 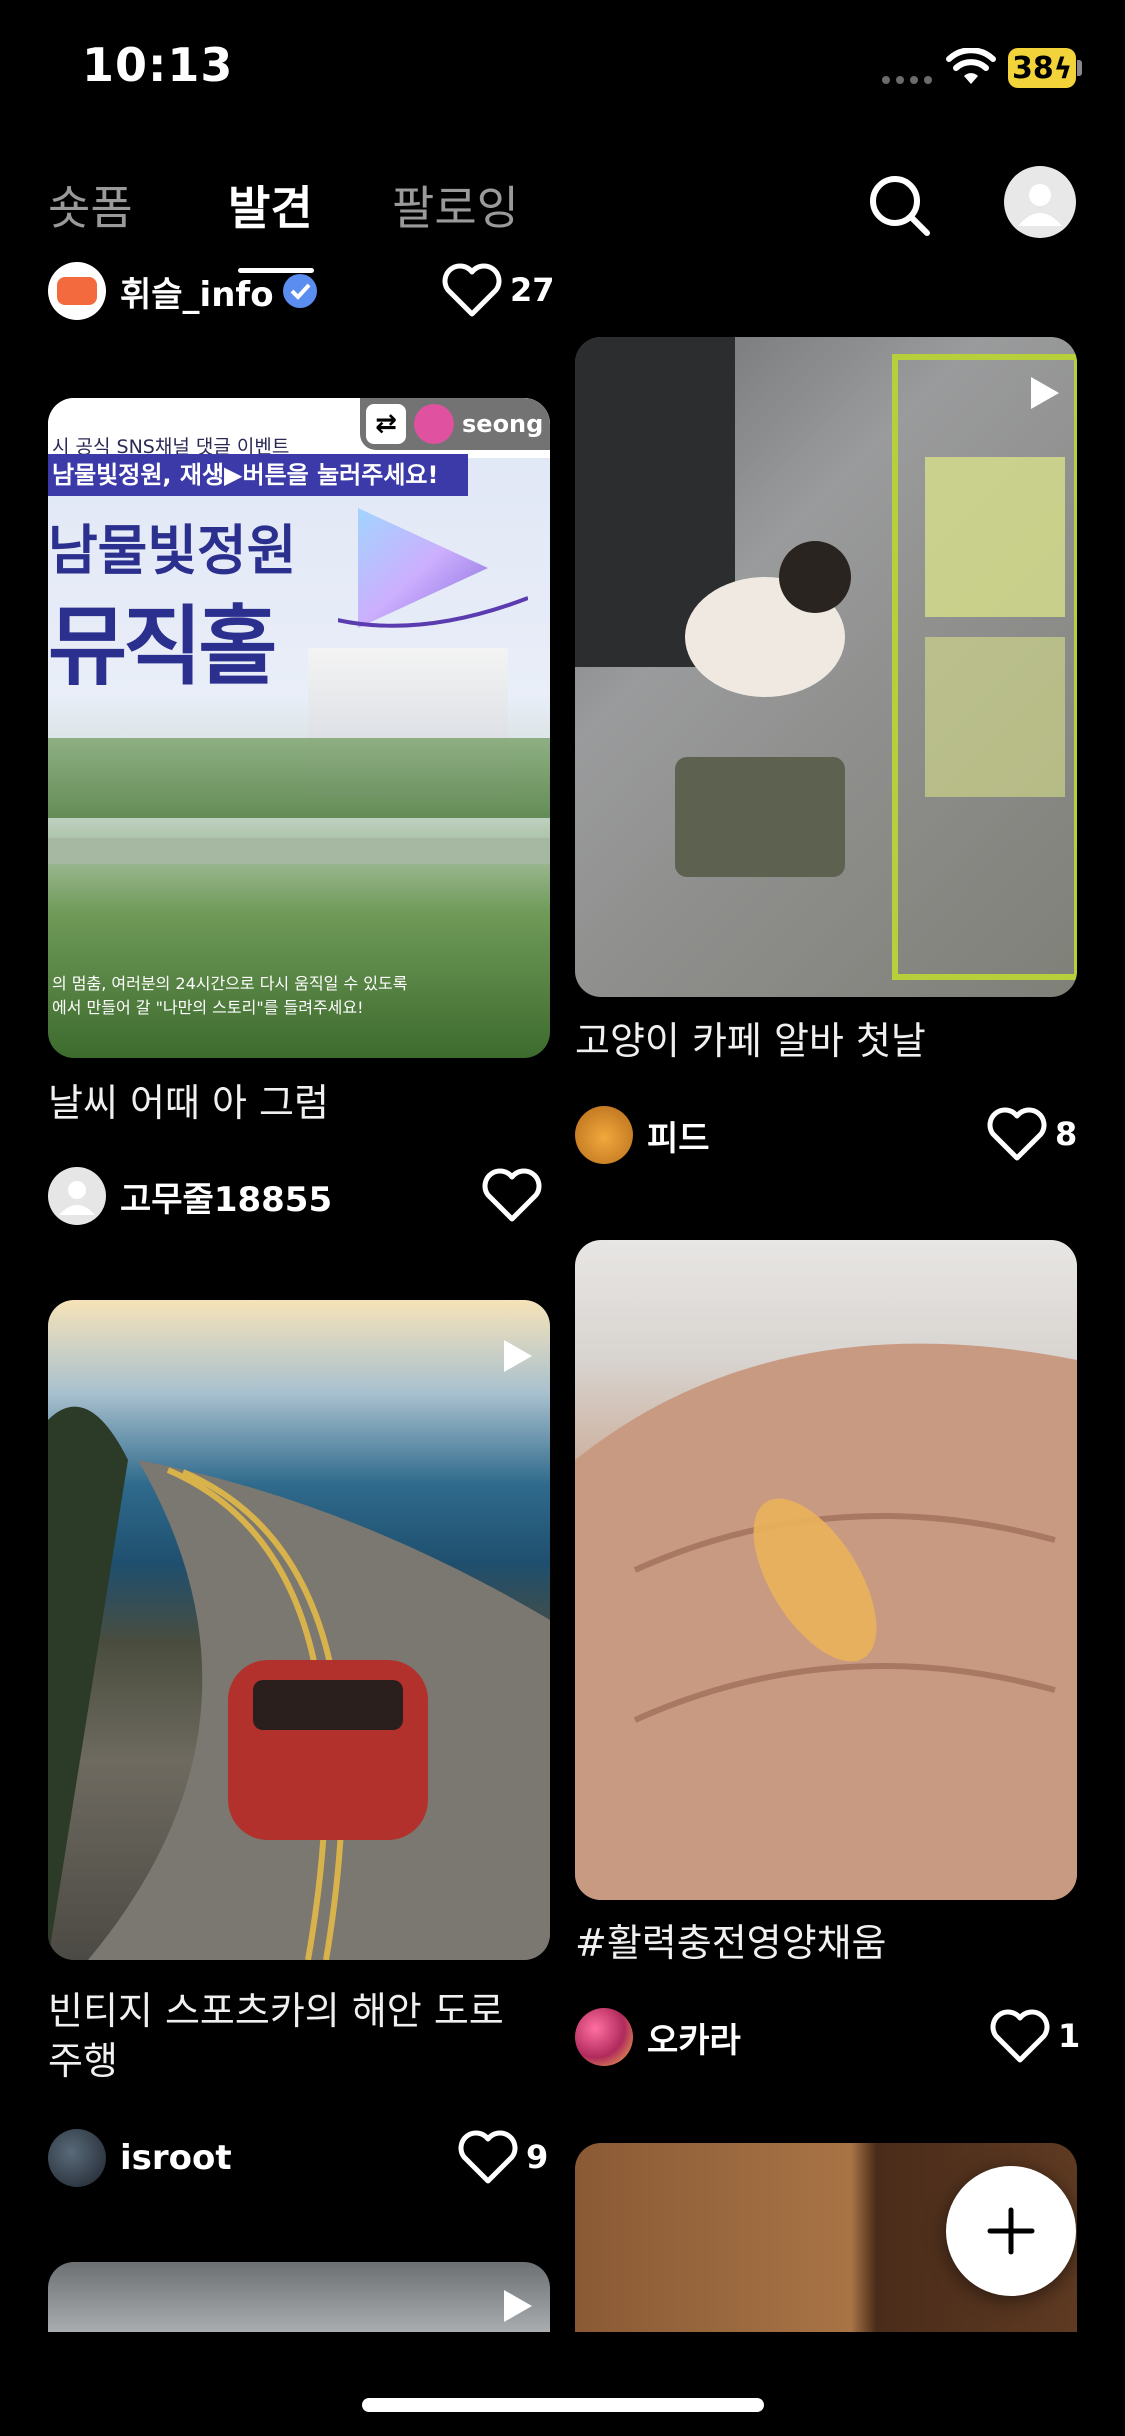 What do you see at coordinates (162, 647) in the screenshot?
I see `banner-title-line2: 뮤직홀` at bounding box center [162, 647].